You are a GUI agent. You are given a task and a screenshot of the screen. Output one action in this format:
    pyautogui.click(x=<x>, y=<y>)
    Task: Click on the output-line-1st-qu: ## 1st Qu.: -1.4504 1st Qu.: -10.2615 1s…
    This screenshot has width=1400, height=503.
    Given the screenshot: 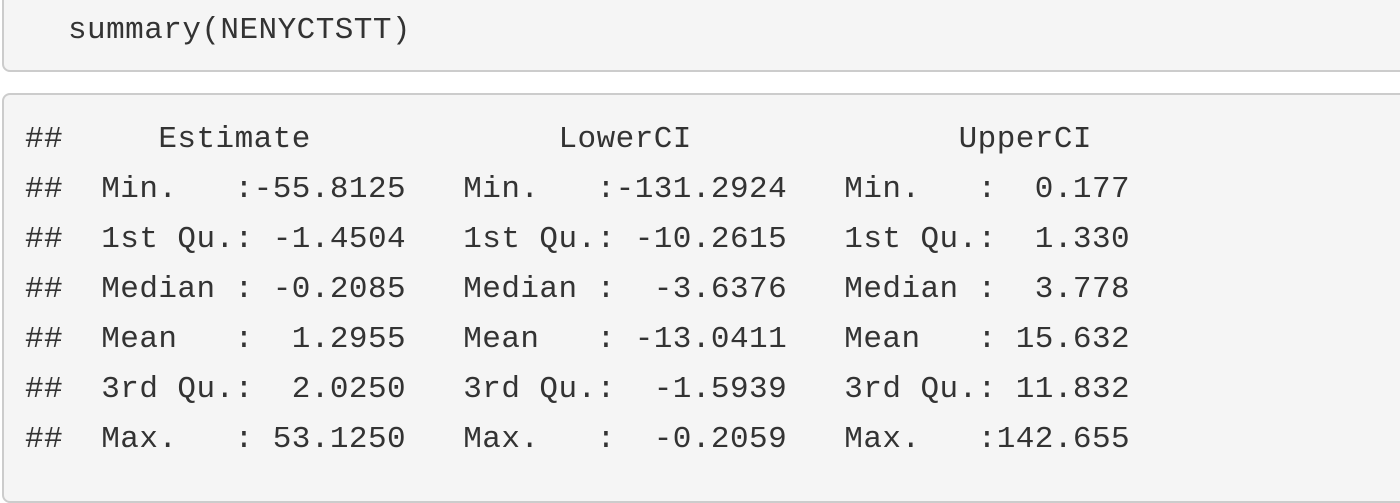 What is the action you would take?
    pyautogui.click(x=597, y=239)
    